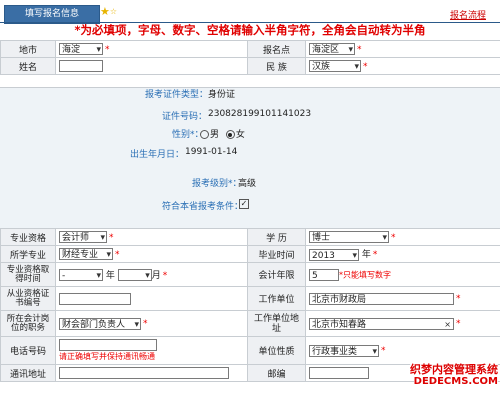  Describe the element at coordinates (276, 373) in the screenshot. I see `zip-label: 邮编` at that location.